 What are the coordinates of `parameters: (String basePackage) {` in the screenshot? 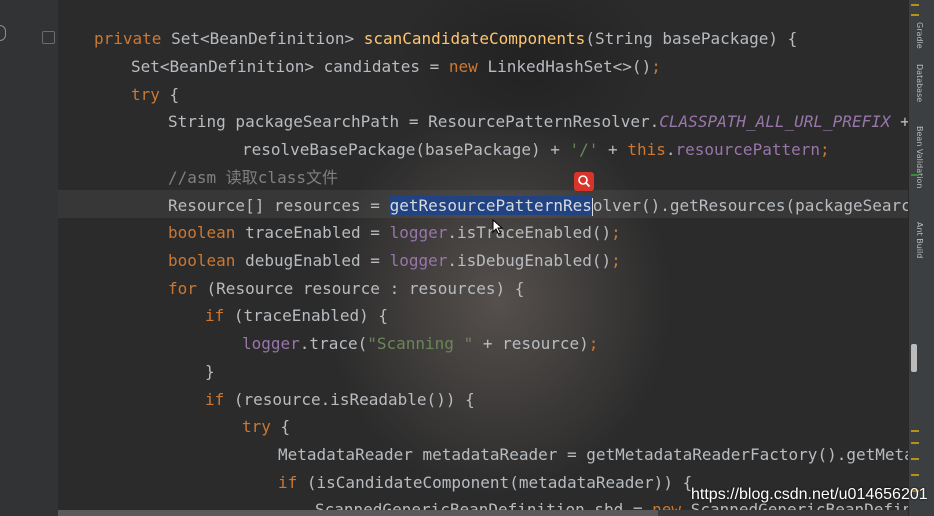 It's located at (691, 38).